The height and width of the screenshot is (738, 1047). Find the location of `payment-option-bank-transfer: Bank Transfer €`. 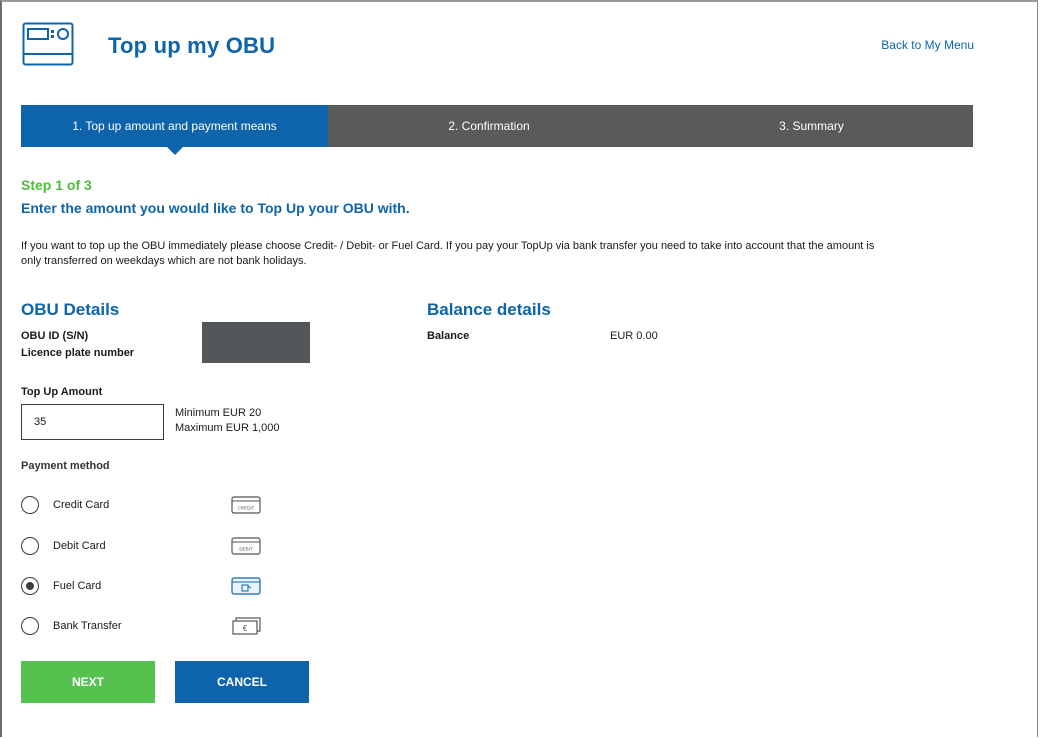

payment-option-bank-transfer: Bank Transfer € is located at coordinates (151, 628).